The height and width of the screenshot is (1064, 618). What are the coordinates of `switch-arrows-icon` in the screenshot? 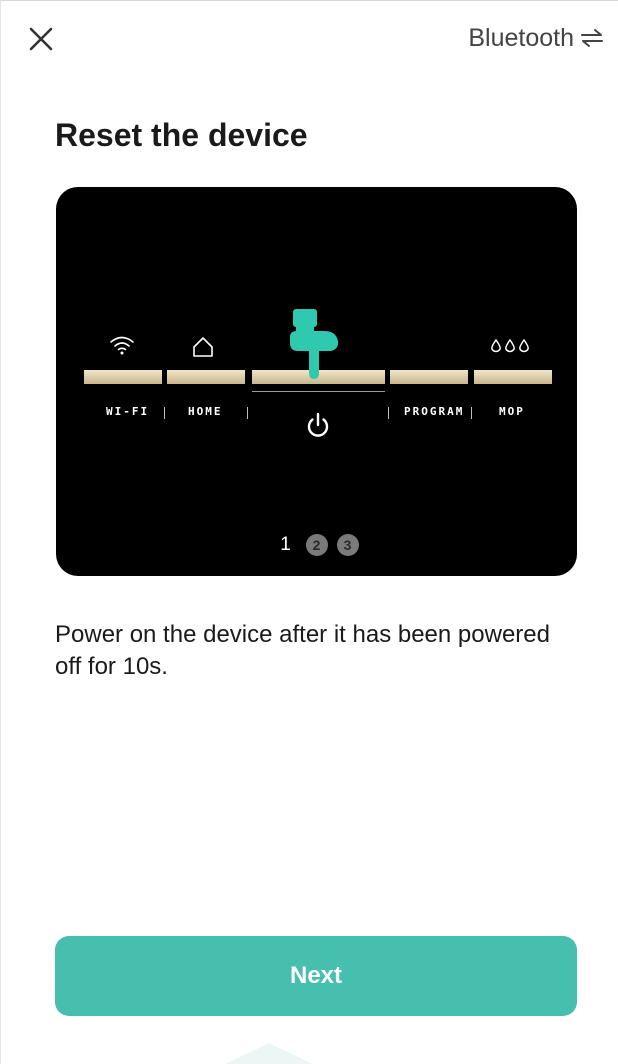 It's located at (592, 38).